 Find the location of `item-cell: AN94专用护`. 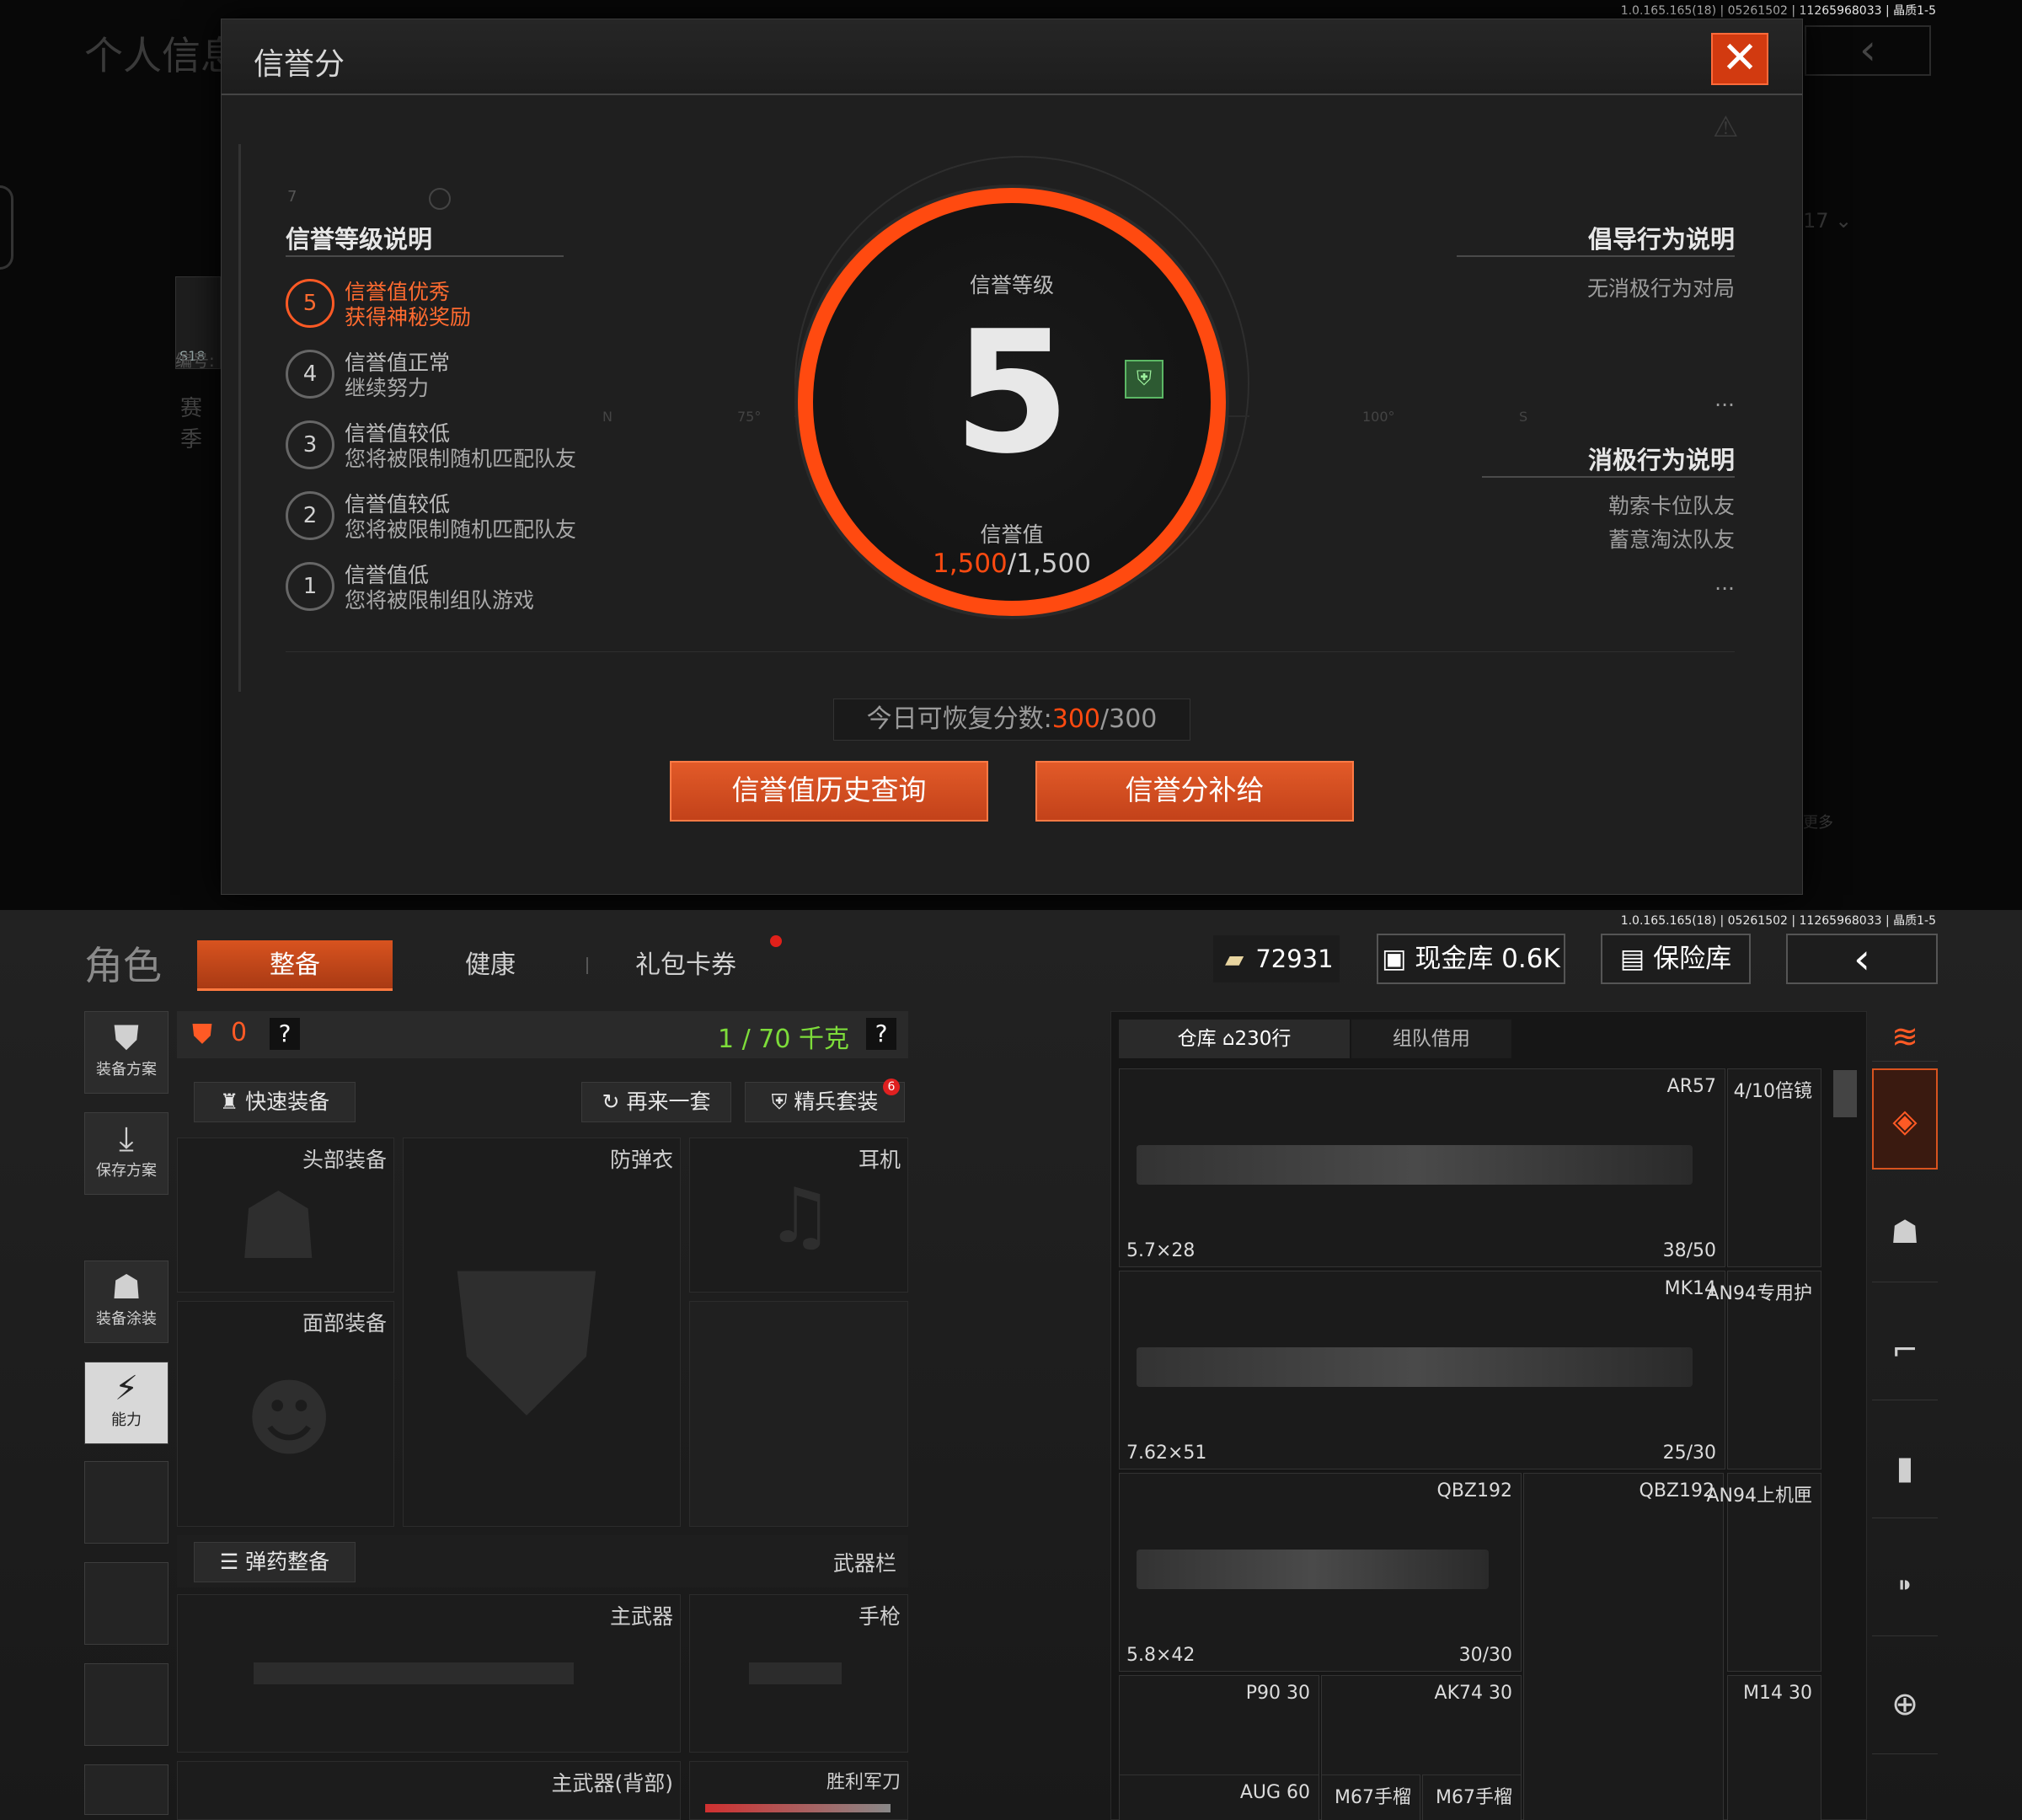

item-cell: AN94专用护 is located at coordinates (1763, 1370).